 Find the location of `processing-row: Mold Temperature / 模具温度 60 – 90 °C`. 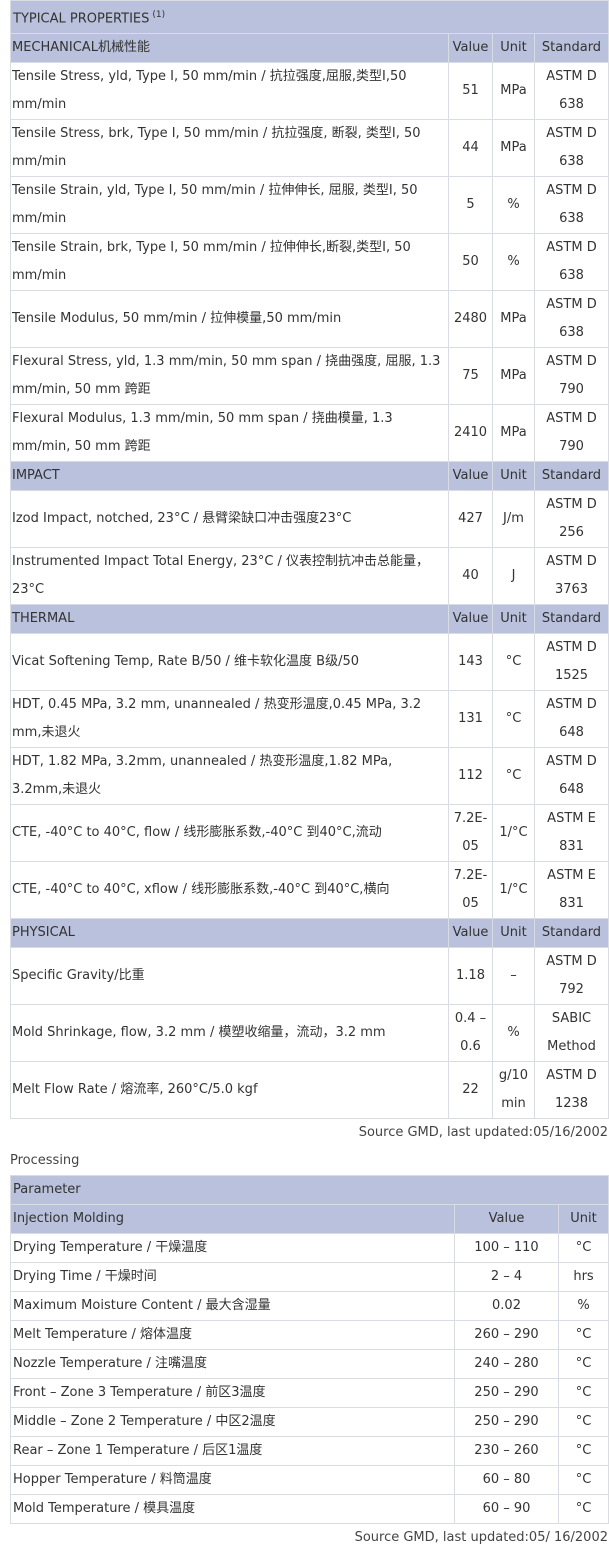

processing-row: Mold Temperature / 模具温度 60 – 90 °C is located at coordinates (309, 1509).